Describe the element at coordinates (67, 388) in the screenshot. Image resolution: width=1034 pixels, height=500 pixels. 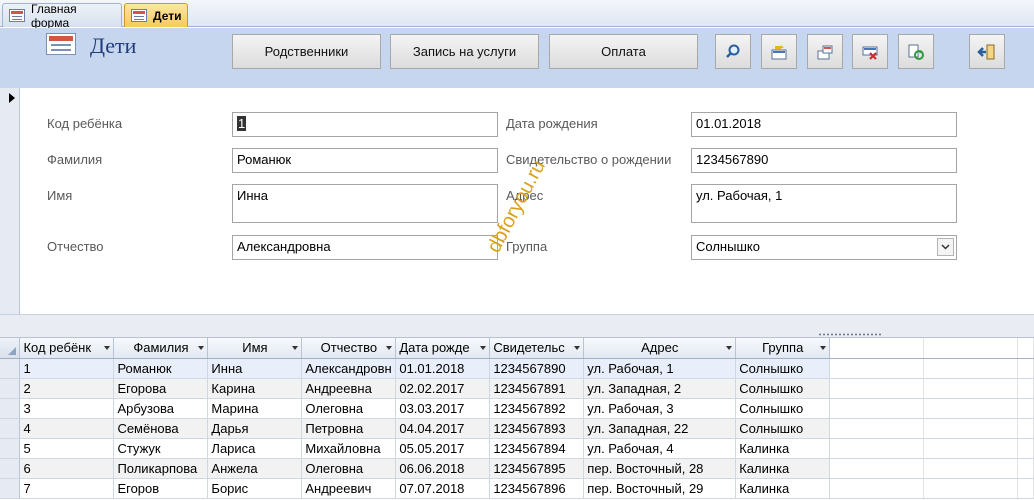
I see `table-cell: 2` at that location.